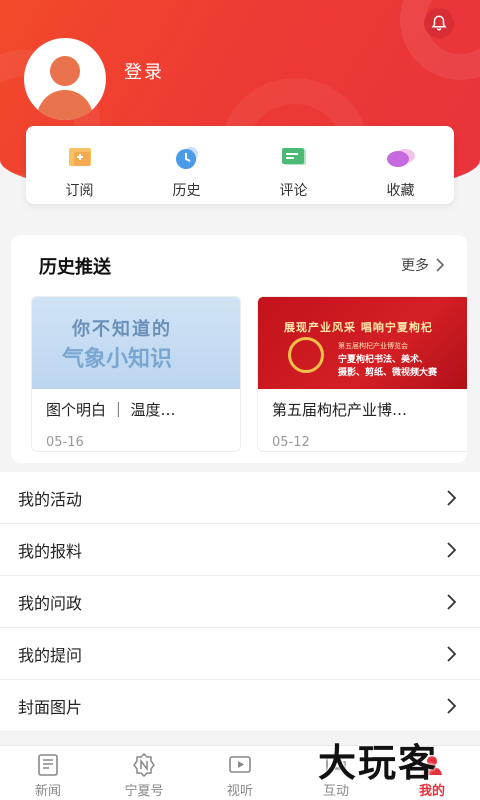 This screenshot has height=800, width=480. What do you see at coordinates (293, 156) in the screenshot?
I see `comment-icon` at bounding box center [293, 156].